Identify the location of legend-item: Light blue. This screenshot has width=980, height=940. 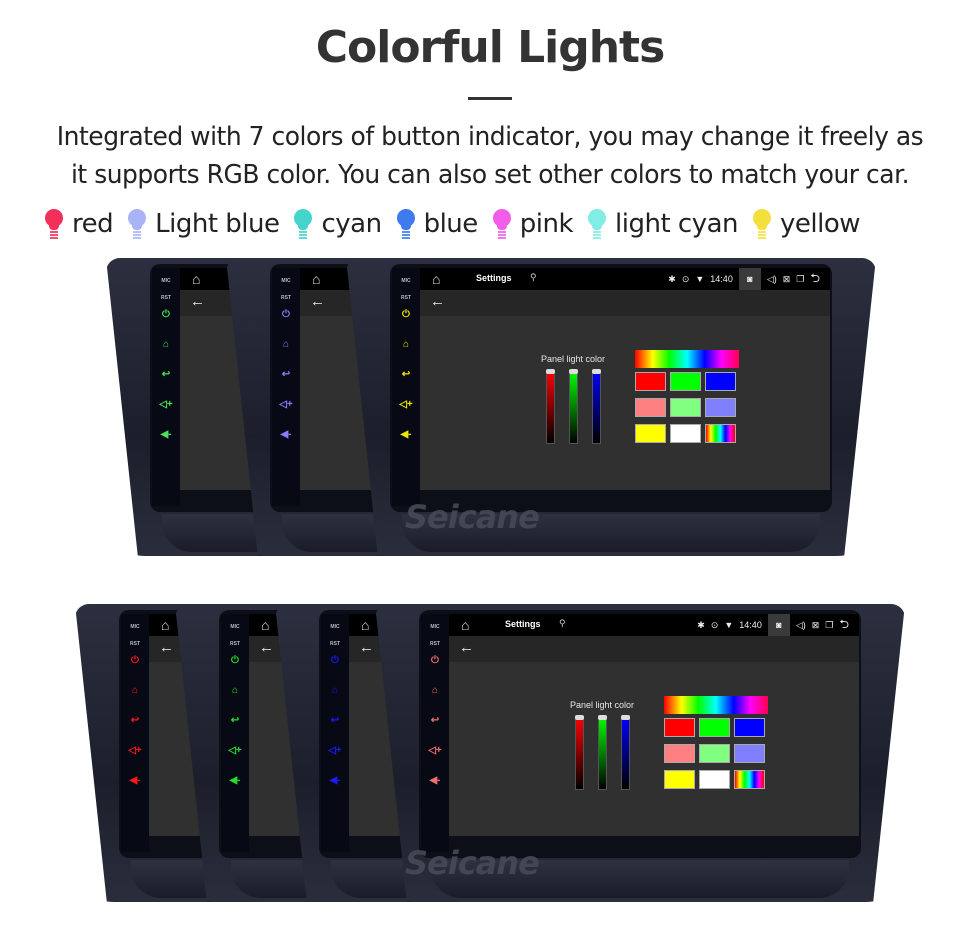
(203, 224).